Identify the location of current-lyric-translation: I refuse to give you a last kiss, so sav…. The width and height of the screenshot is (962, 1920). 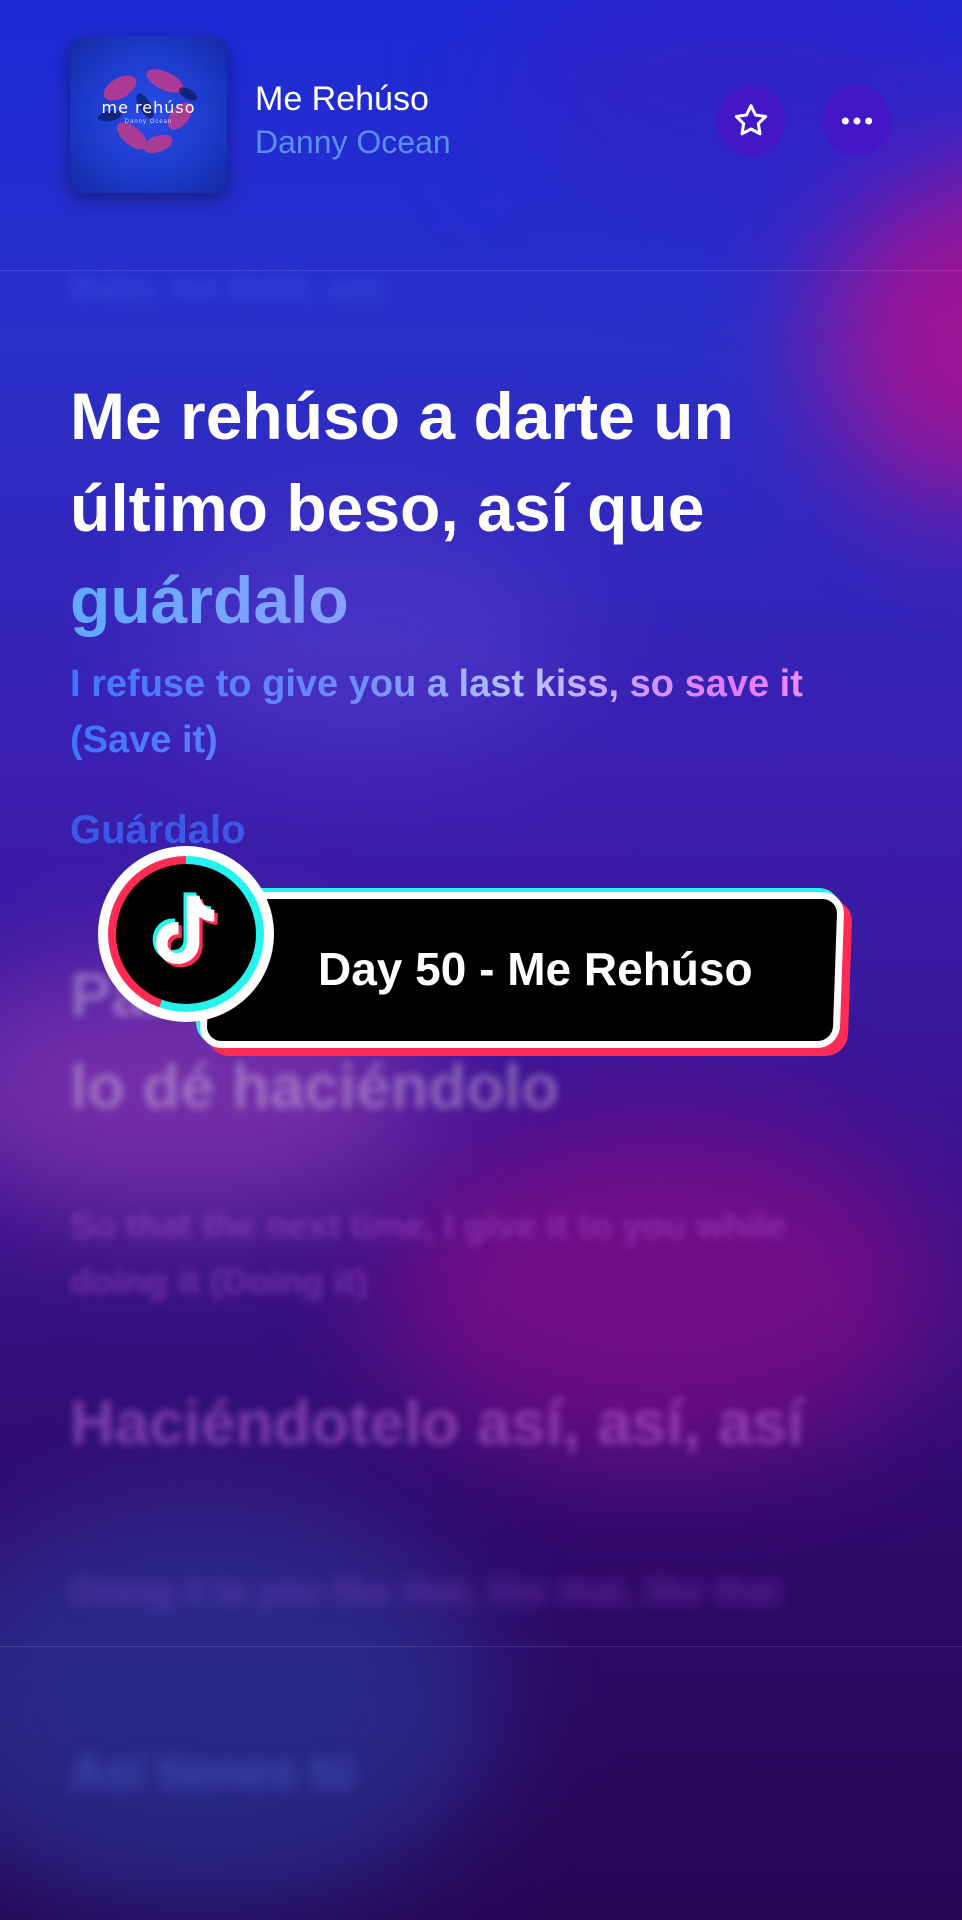
(480, 712).